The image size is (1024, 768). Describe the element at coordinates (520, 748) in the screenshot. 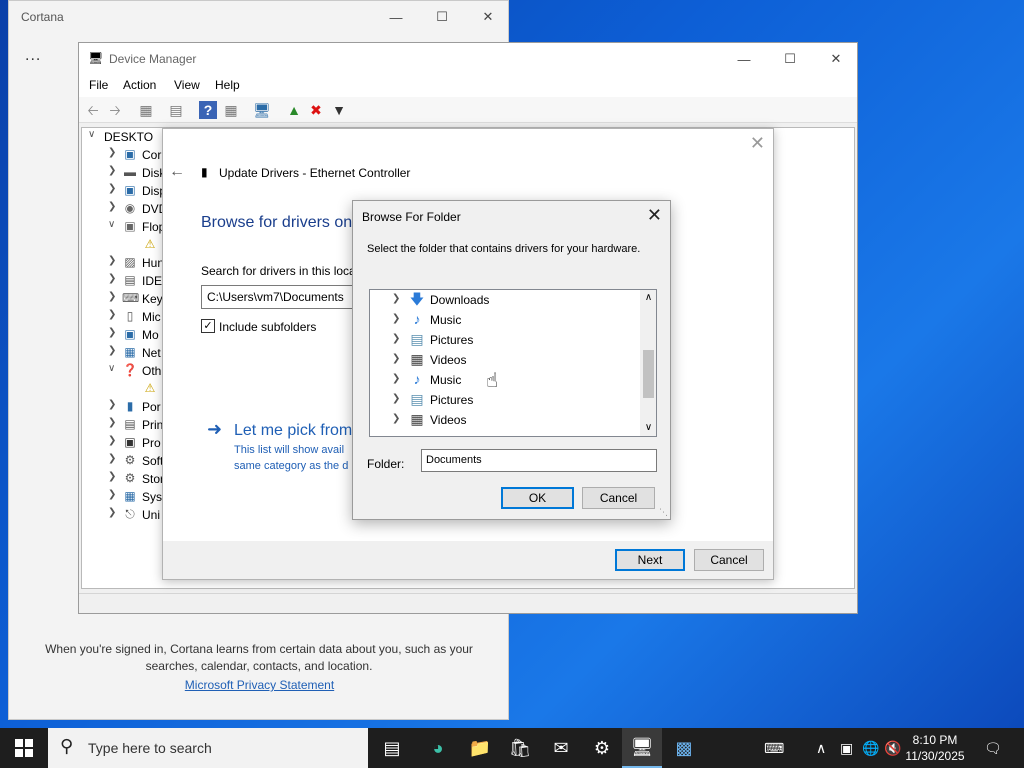

I see `store-icon: 🛍` at that location.